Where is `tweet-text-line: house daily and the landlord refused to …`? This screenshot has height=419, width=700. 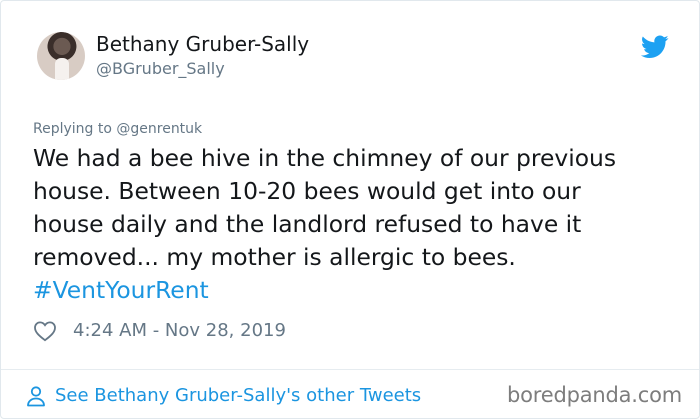
tweet-text-line: house daily and the landlord refused to … is located at coordinates (307, 224).